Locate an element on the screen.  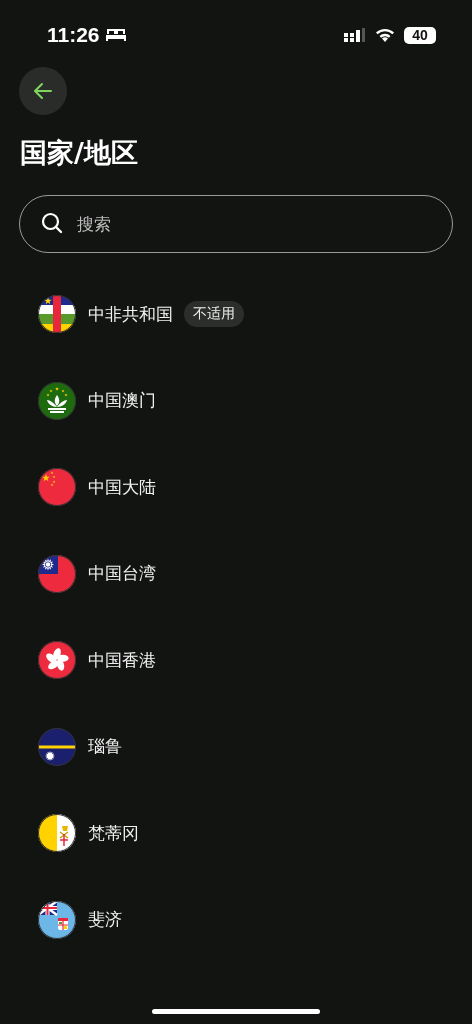
country-name: 梵蒂冈 is located at coordinates (113, 833).